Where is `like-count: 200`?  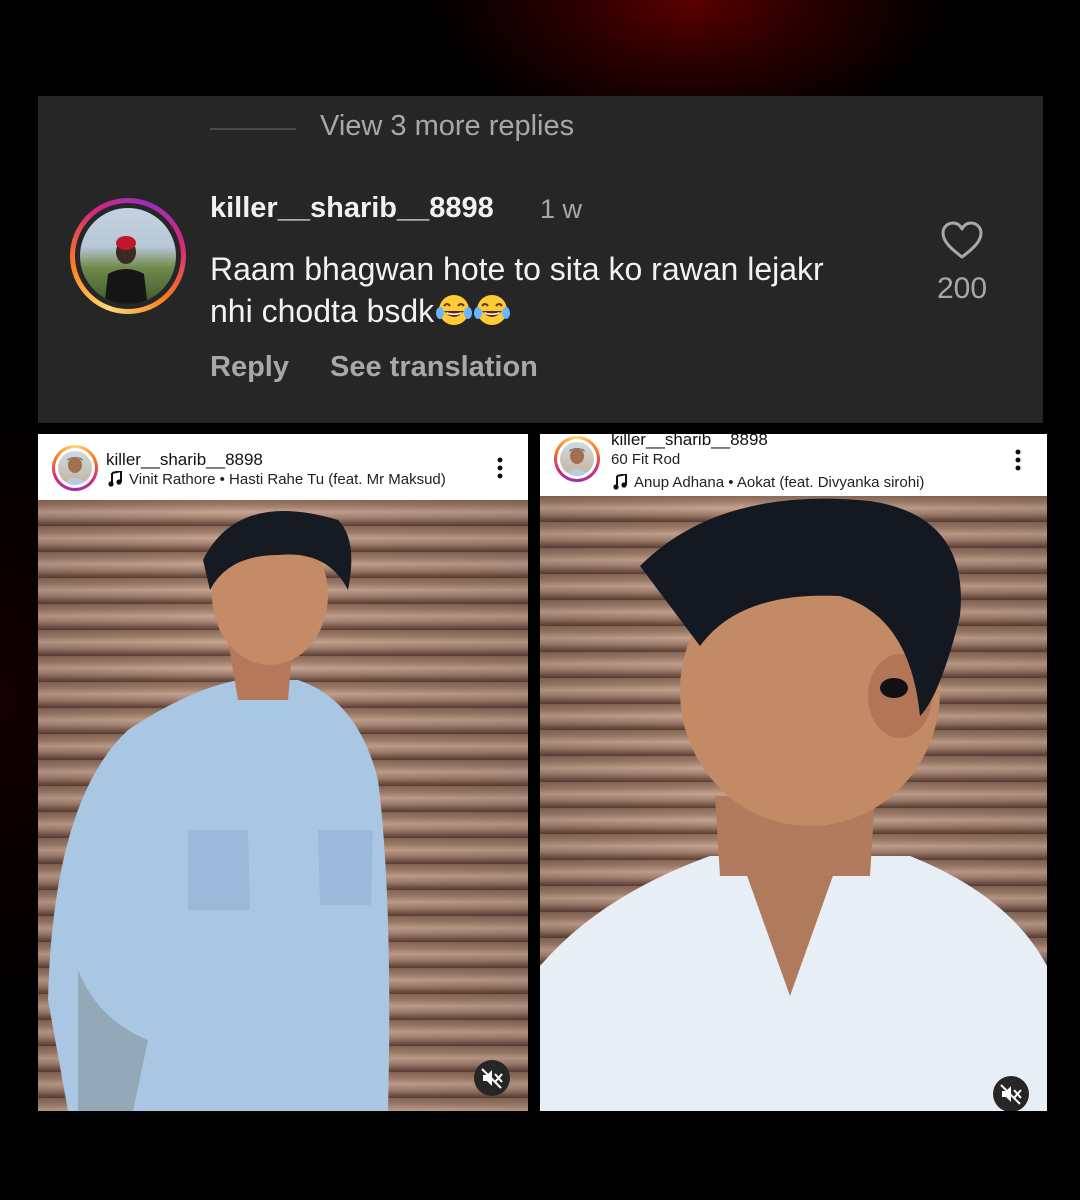 like-count: 200 is located at coordinates (962, 288).